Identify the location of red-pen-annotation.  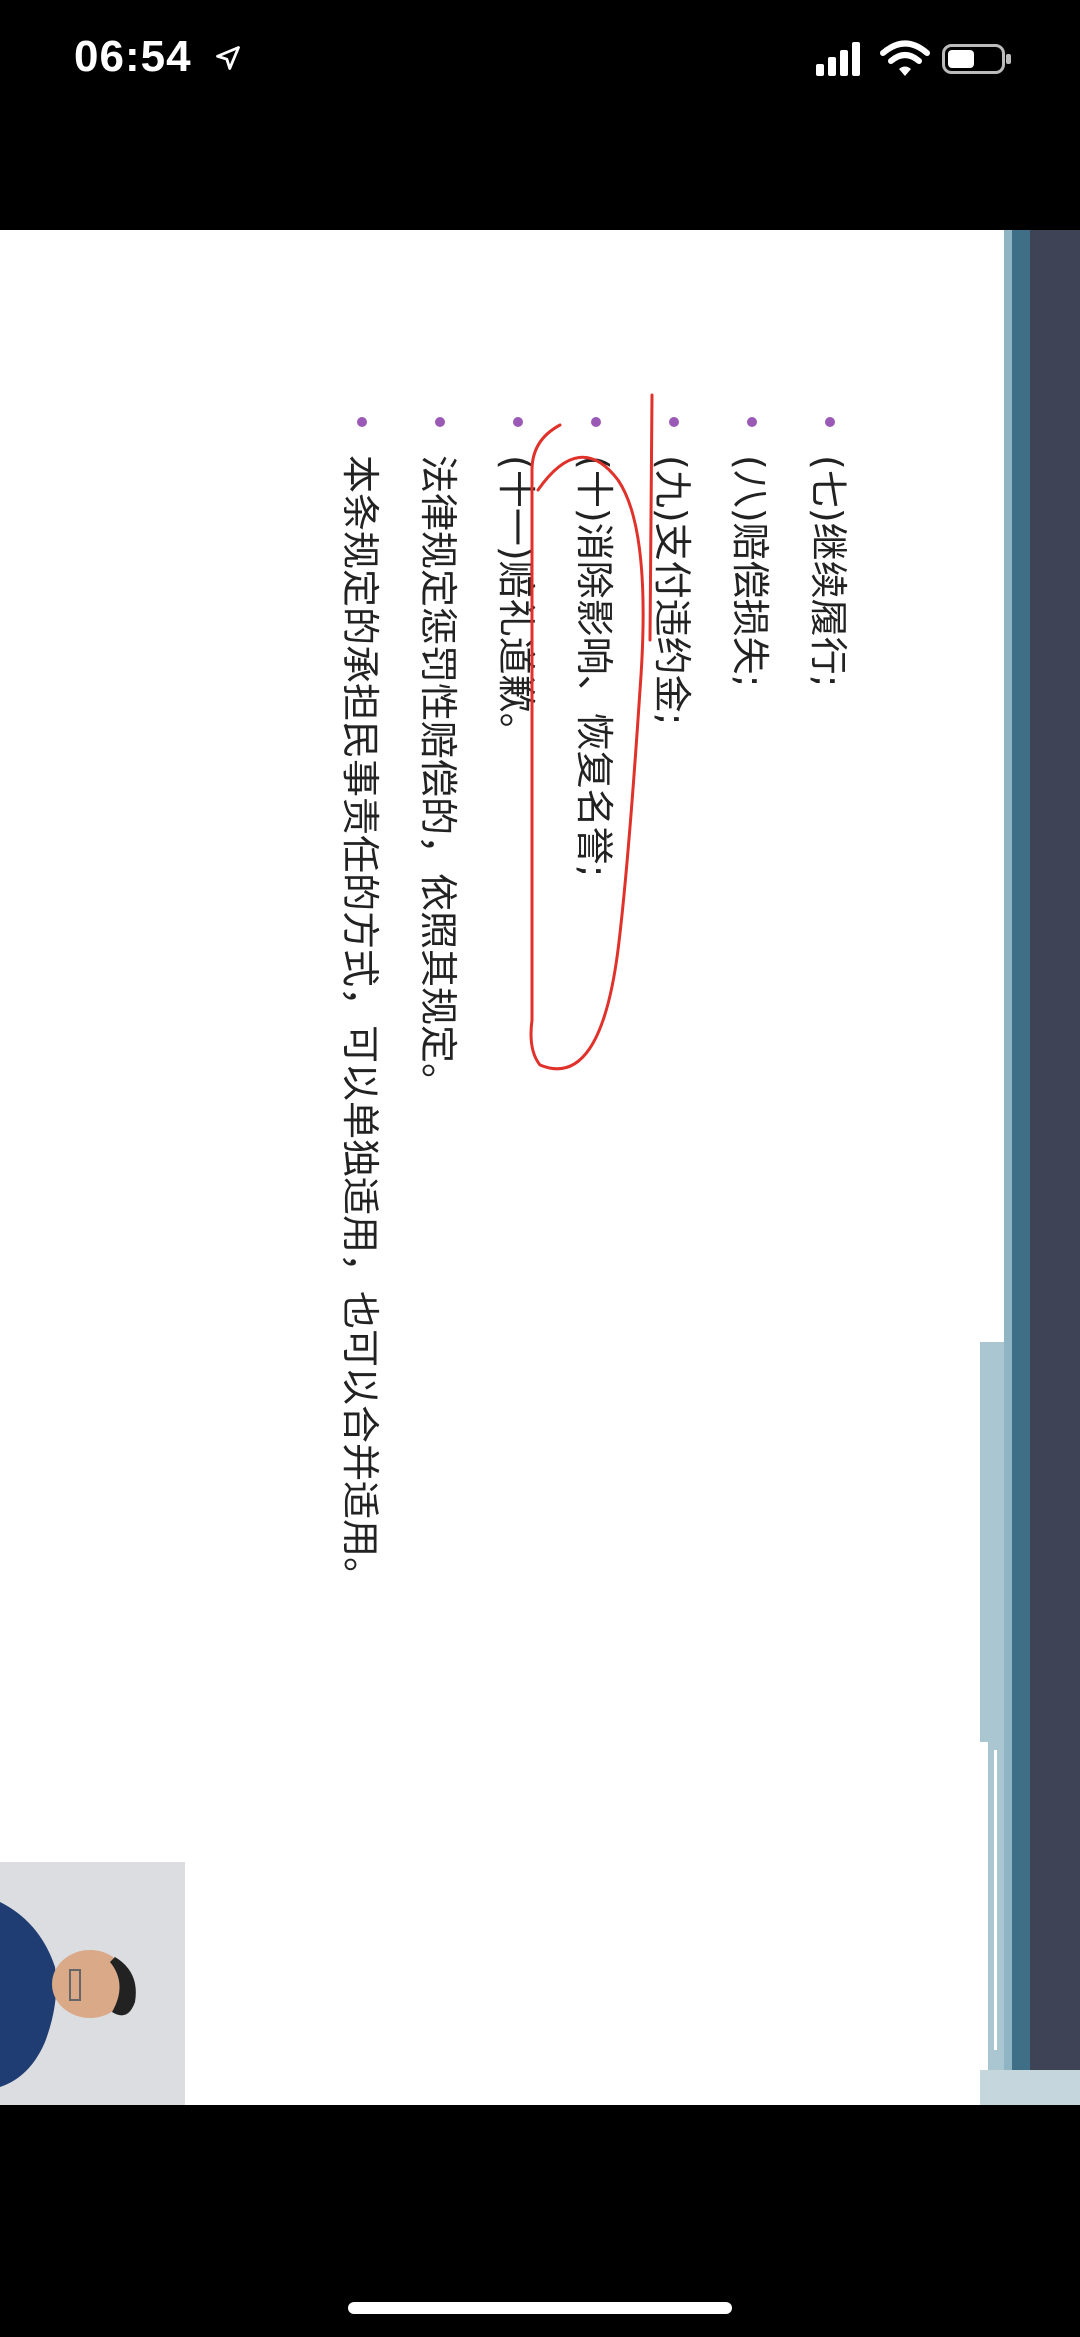
(591, 732).